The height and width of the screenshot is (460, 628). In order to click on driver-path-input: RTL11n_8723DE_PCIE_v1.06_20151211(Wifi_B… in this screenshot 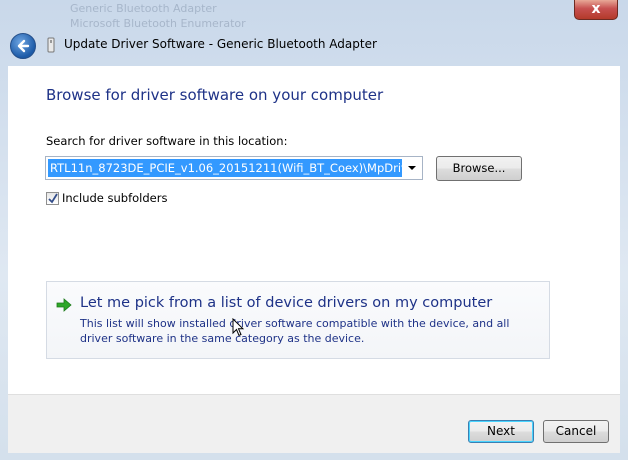, I will do `click(225, 168)`.